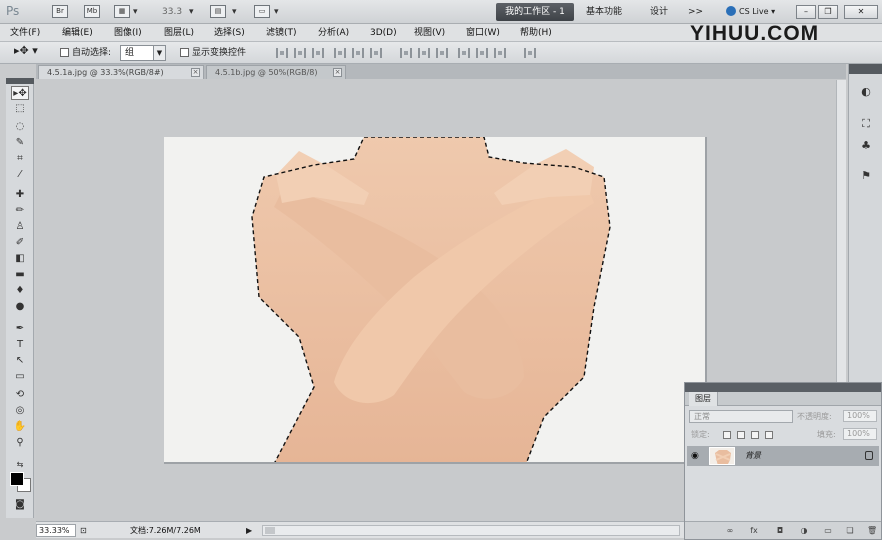  What do you see at coordinates (56, 530) in the screenshot?
I see `status-zoom-field: 33.33%` at bounding box center [56, 530].